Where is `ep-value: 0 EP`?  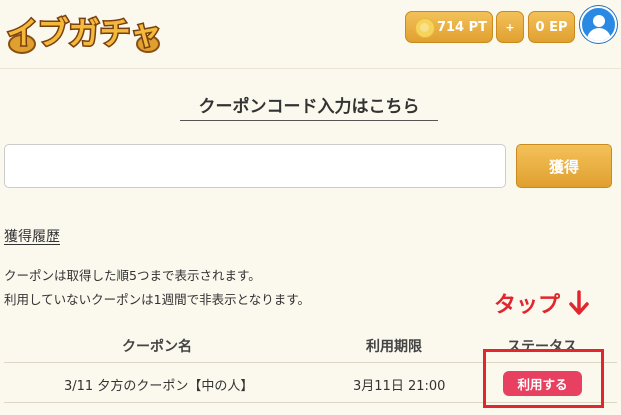
ep-value: 0 EP is located at coordinates (551, 27).